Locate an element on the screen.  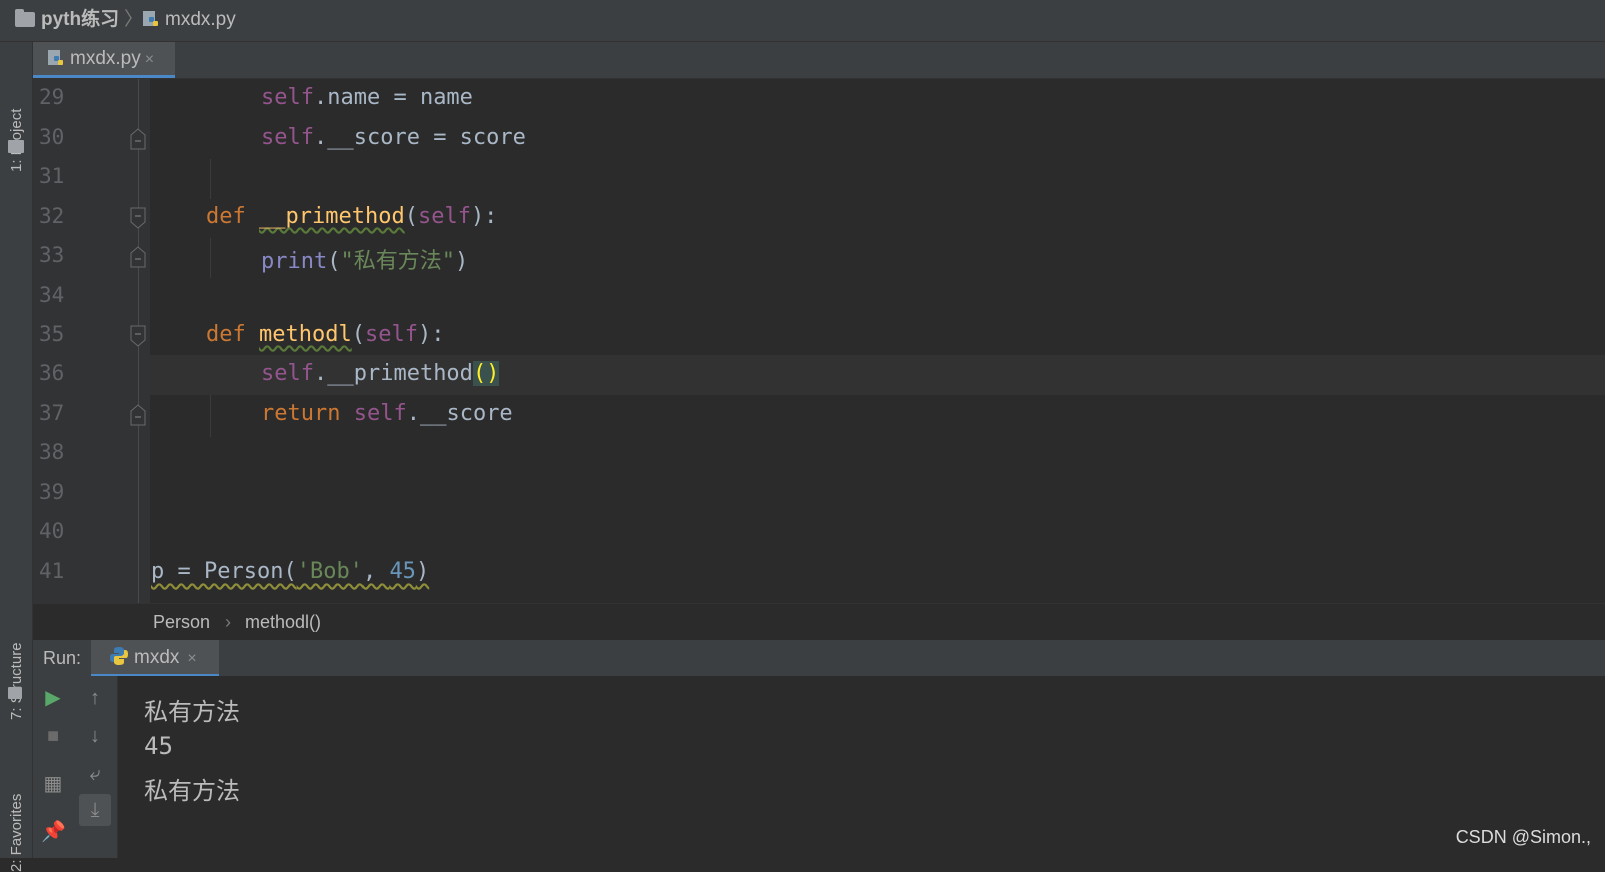
scroll-to-end-icon: ⤓ is located at coordinates (95, 810).